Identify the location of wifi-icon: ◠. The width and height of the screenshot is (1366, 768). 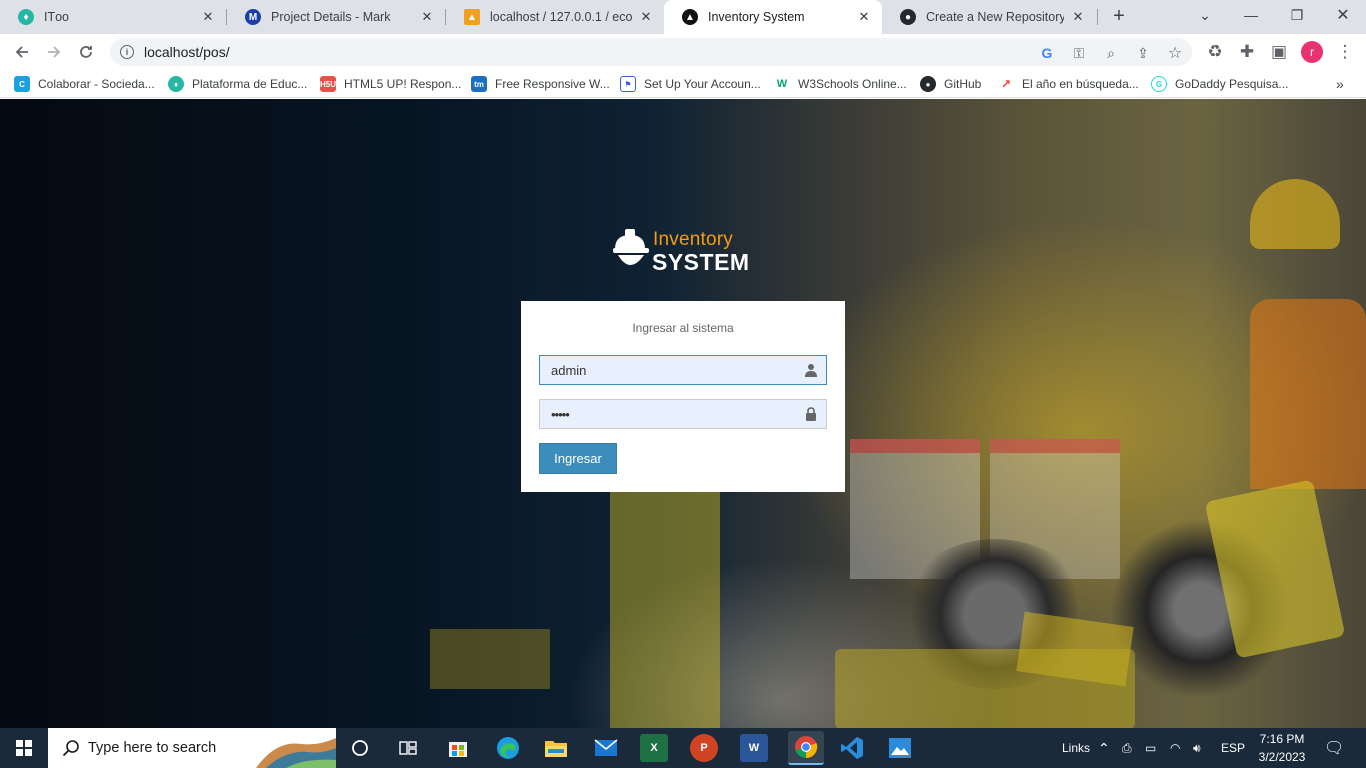
(1175, 748).